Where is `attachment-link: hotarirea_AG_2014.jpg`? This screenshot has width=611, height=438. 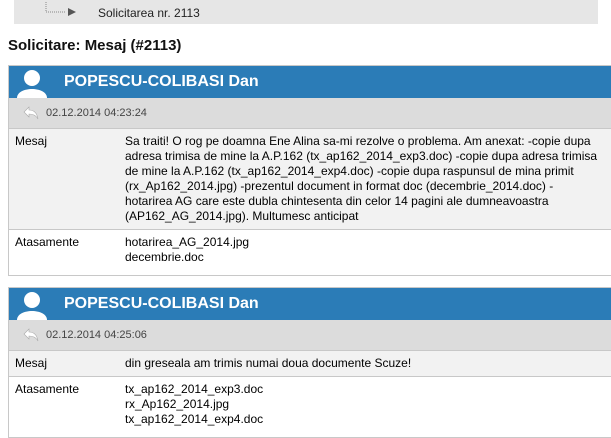
attachment-link: hotarirea_AG_2014.jpg is located at coordinates (362, 242).